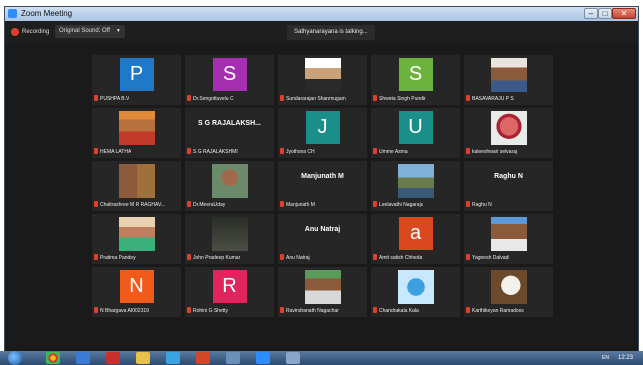 This screenshot has height=365, width=643. I want to click on original-sound-button: Original Sound: Off ▼, so click(90, 31).